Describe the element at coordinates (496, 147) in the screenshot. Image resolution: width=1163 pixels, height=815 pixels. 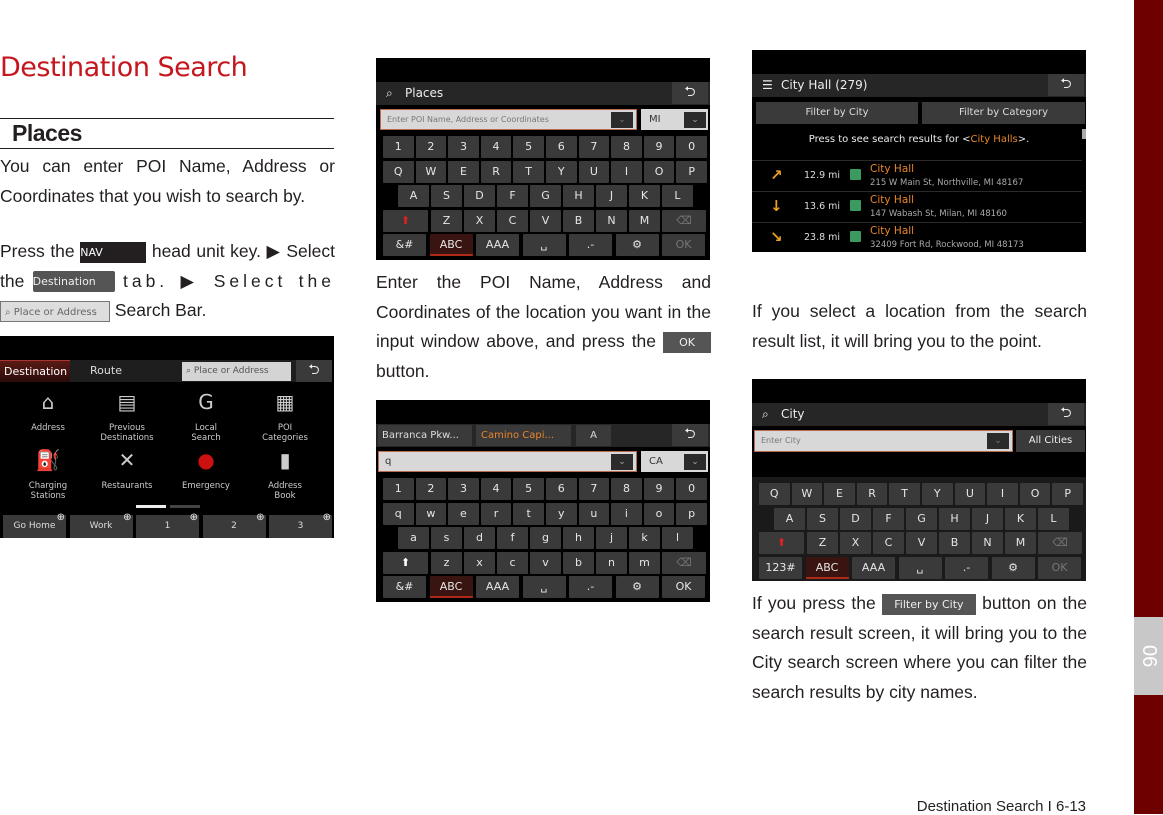
I see `key: 4` at that location.